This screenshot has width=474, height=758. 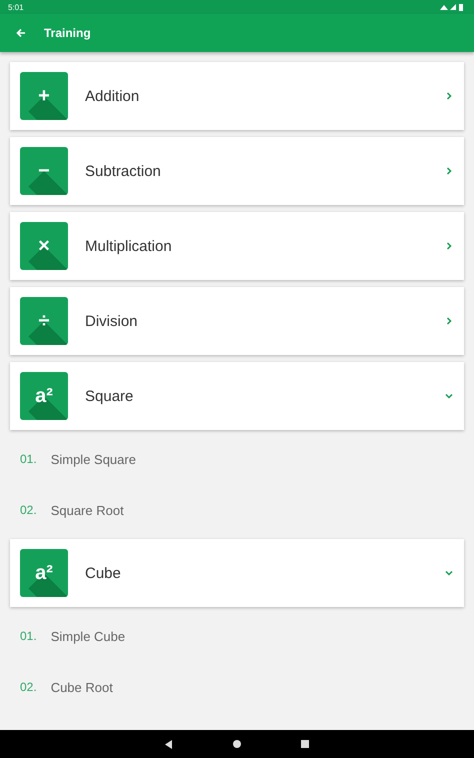 What do you see at coordinates (44, 246) in the screenshot?
I see `topic-icon: ×` at bounding box center [44, 246].